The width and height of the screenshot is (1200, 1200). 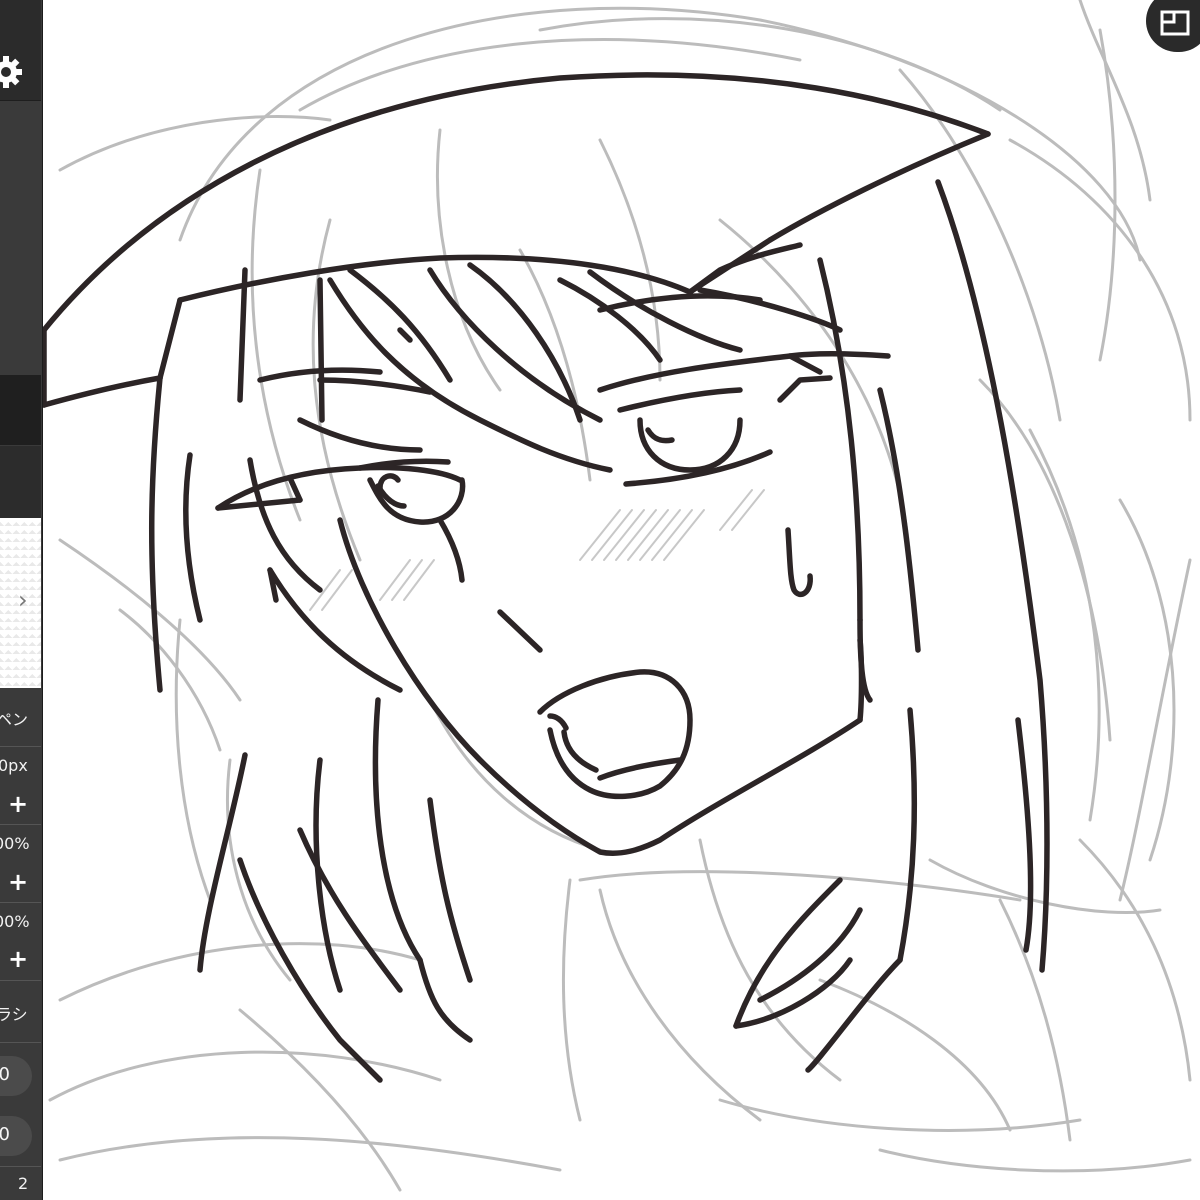 What do you see at coordinates (16, 1076) in the screenshot?
I see `toggle-pill-1: 0` at bounding box center [16, 1076].